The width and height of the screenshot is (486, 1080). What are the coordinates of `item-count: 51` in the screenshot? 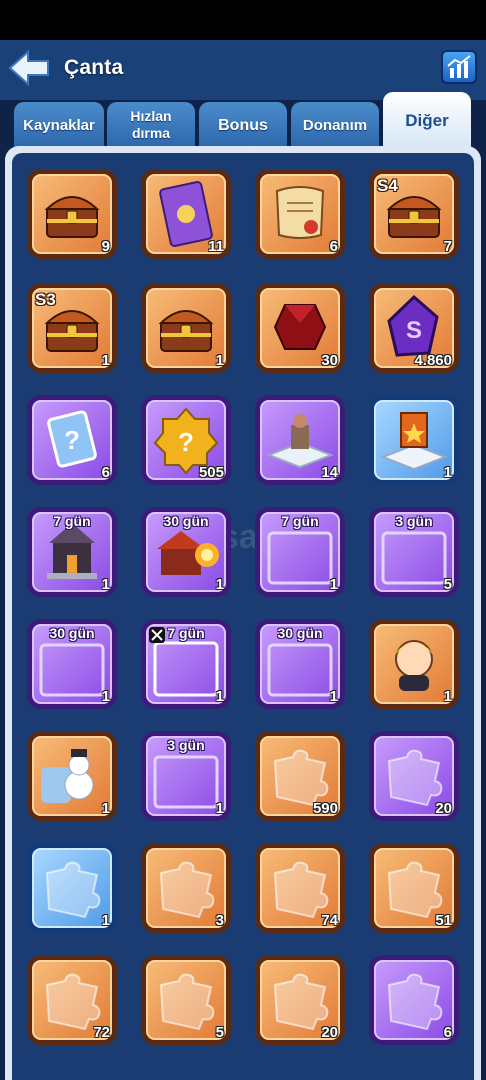 It's located at (443, 920).